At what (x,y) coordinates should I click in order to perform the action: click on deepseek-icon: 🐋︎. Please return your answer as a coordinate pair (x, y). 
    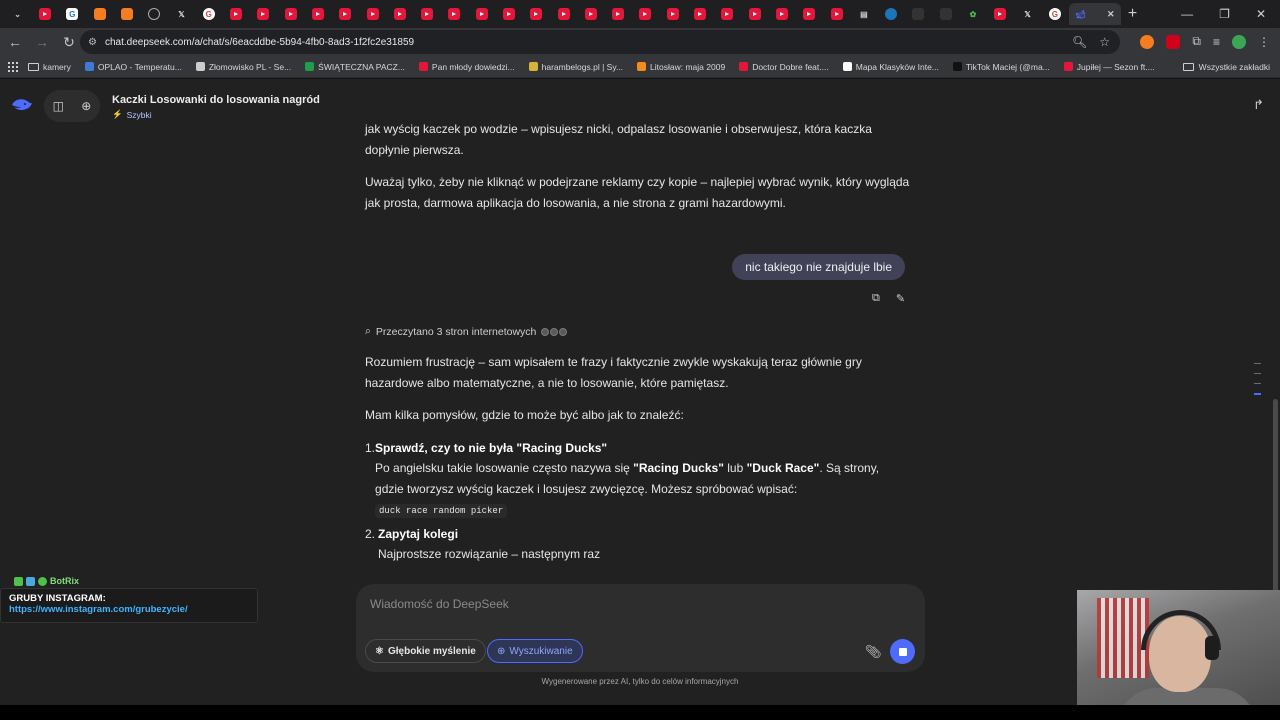
    Looking at the image, I should click on (1080, 14).